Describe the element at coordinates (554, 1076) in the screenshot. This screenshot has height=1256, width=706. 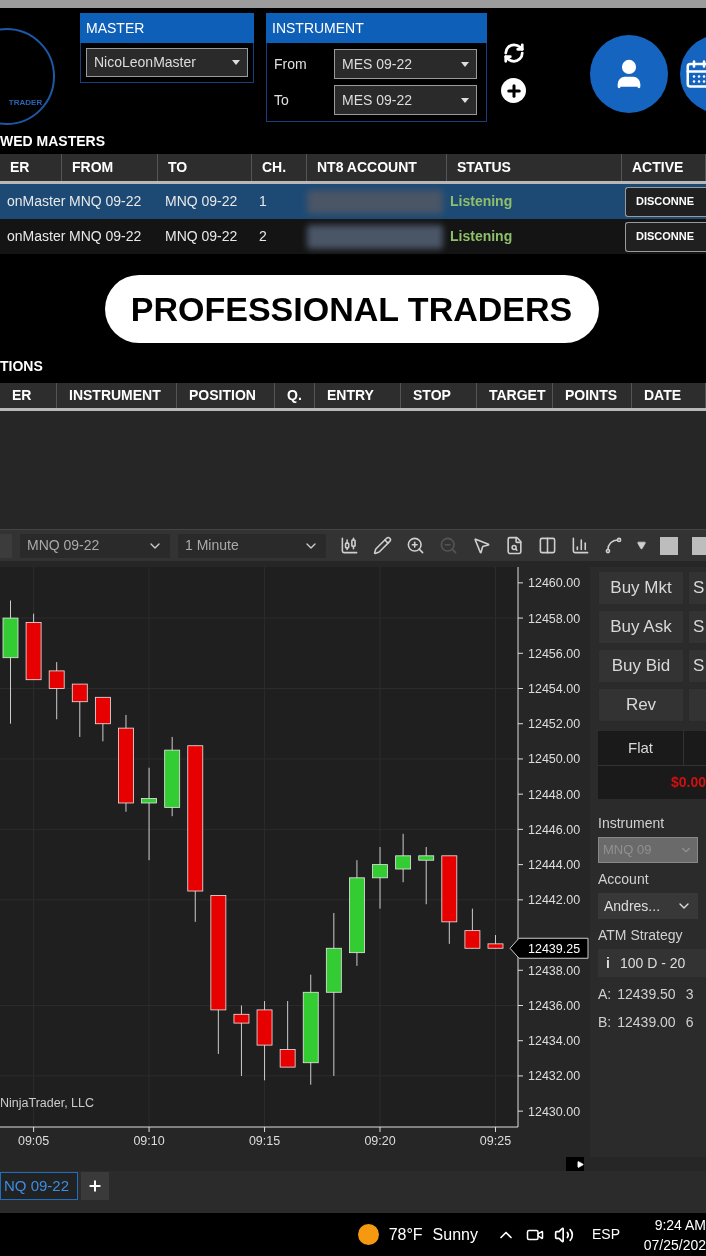
I see `y-tick-label: 12432.00` at that location.